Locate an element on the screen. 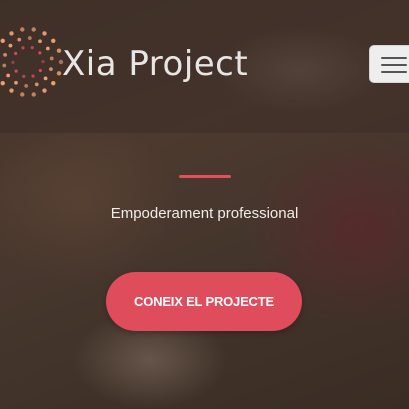 This screenshot has width=409, height=409. hamburger-menu-icon is located at coordinates (389, 64).